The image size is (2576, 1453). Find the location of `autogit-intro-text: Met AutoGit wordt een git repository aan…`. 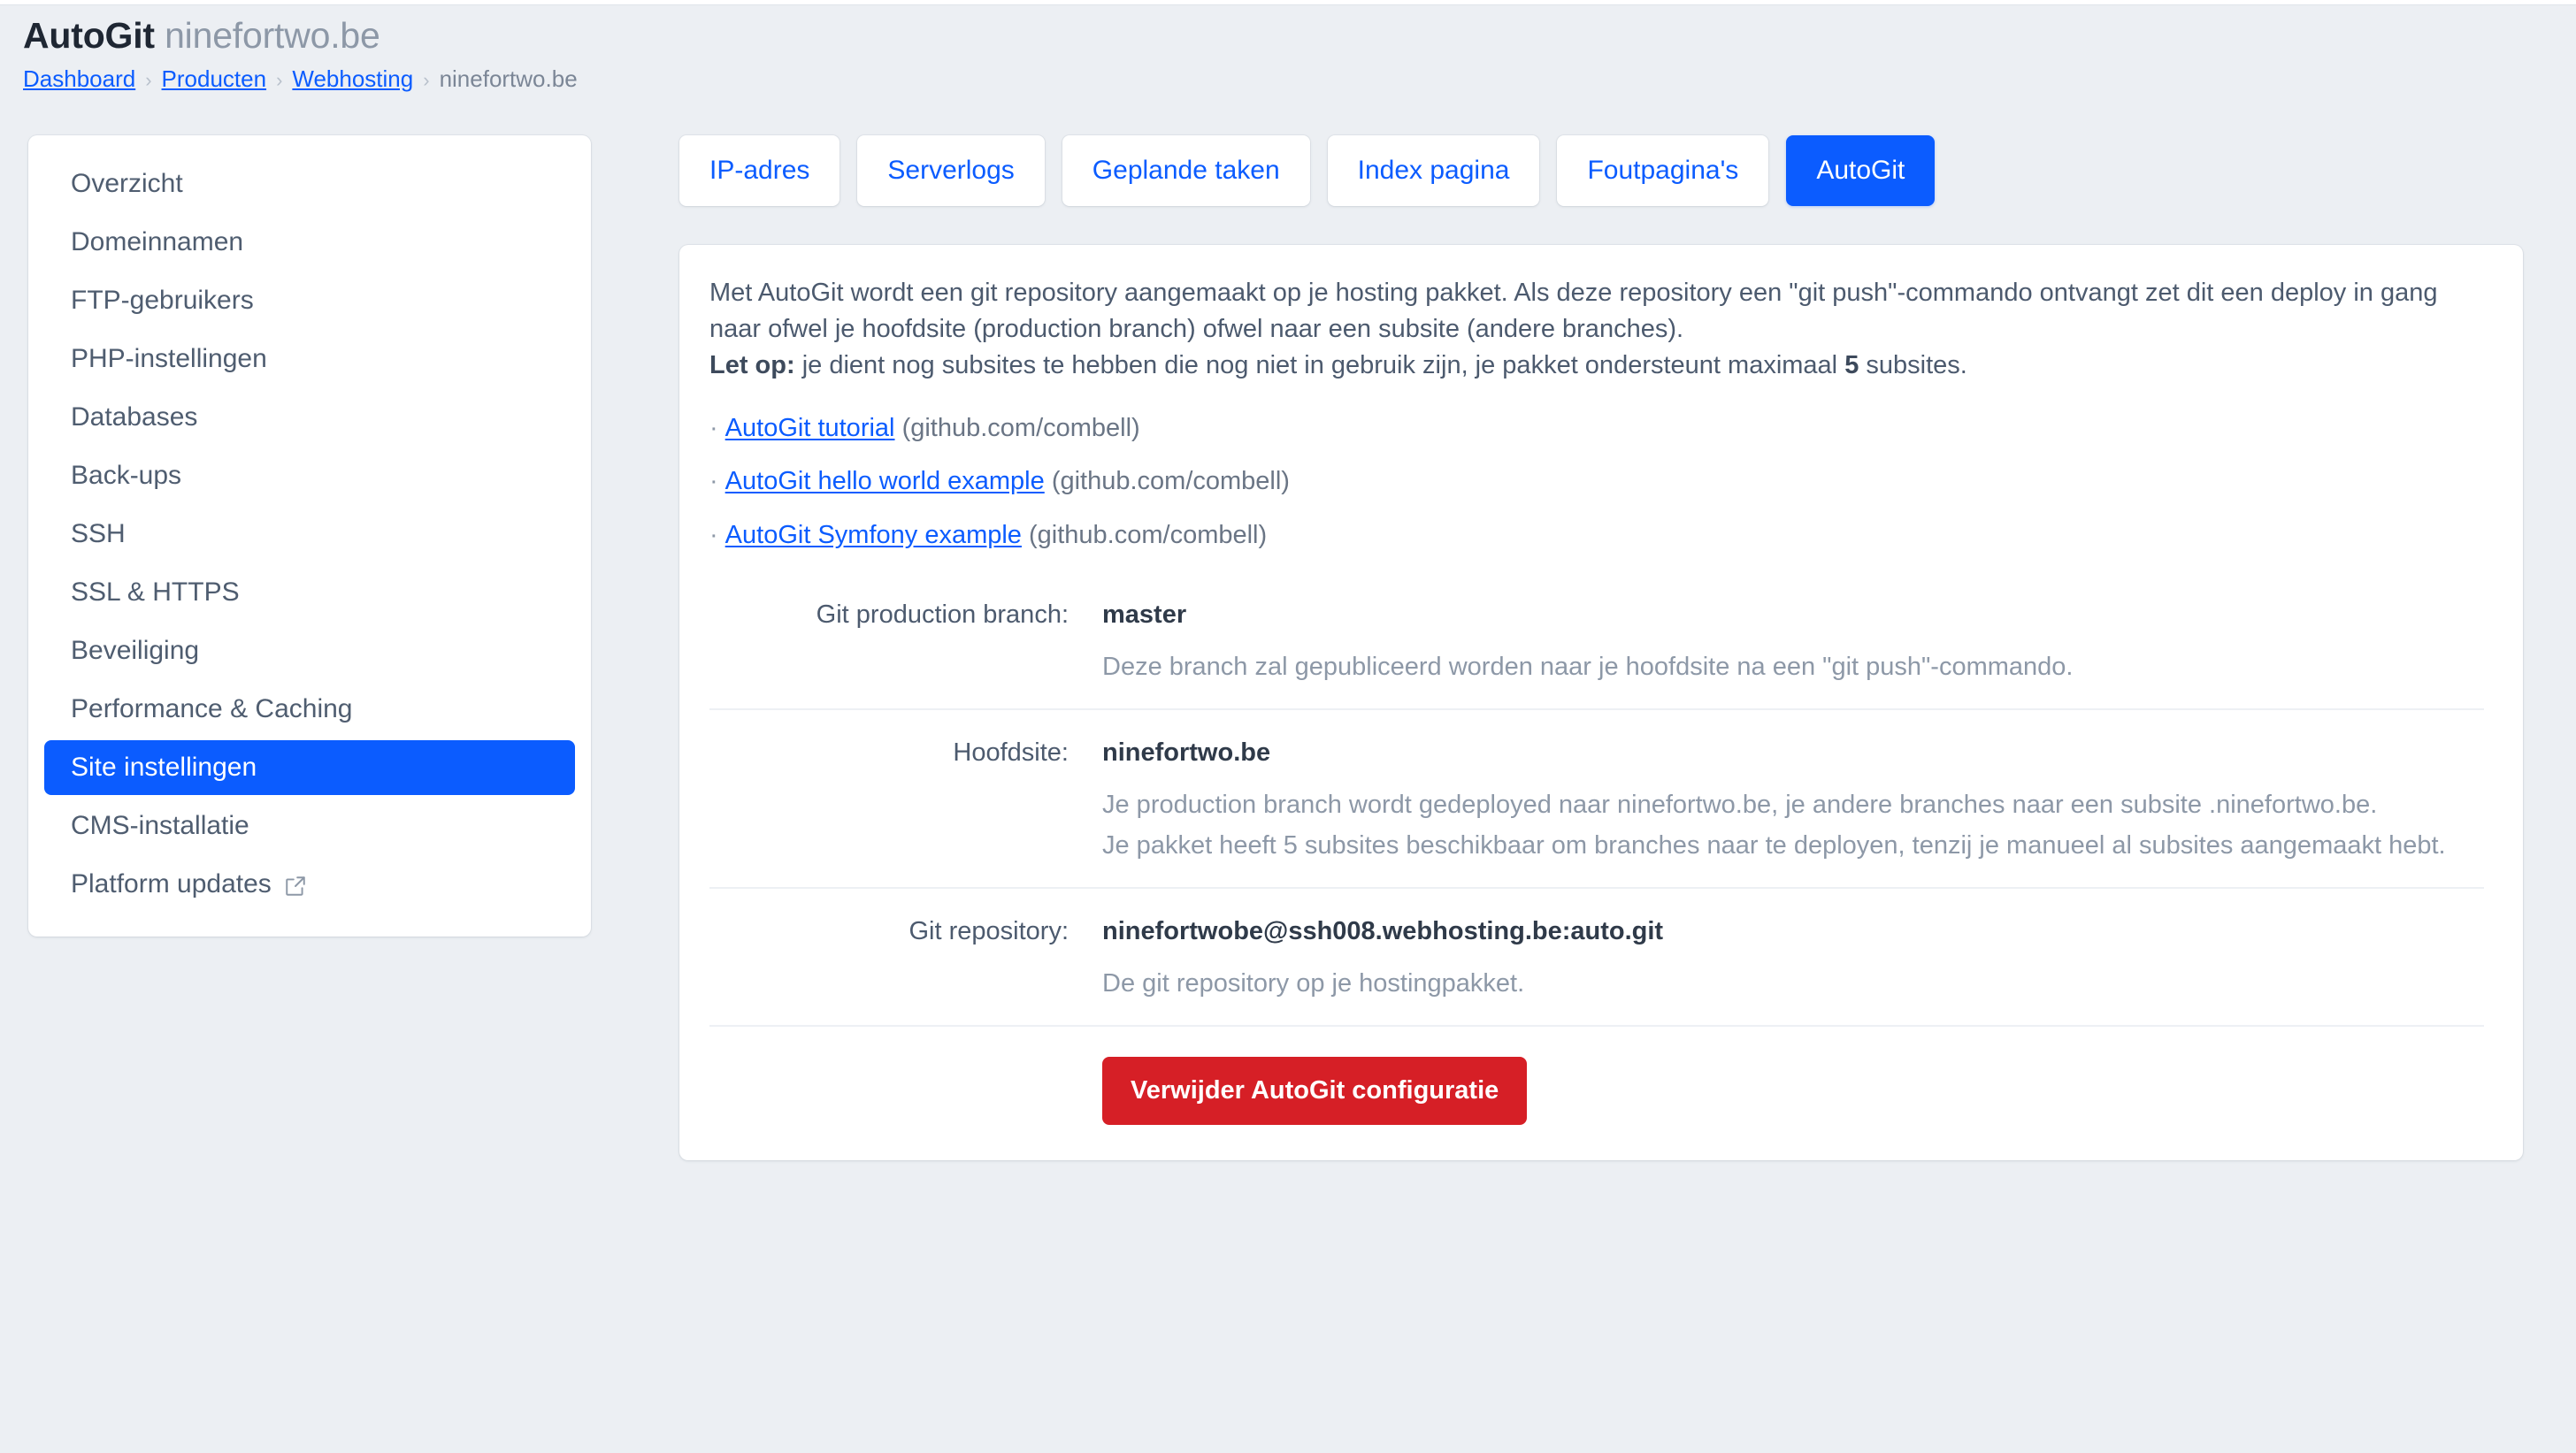

autogit-intro-text: Met AutoGit wordt een git repository aan… is located at coordinates (1573, 311).